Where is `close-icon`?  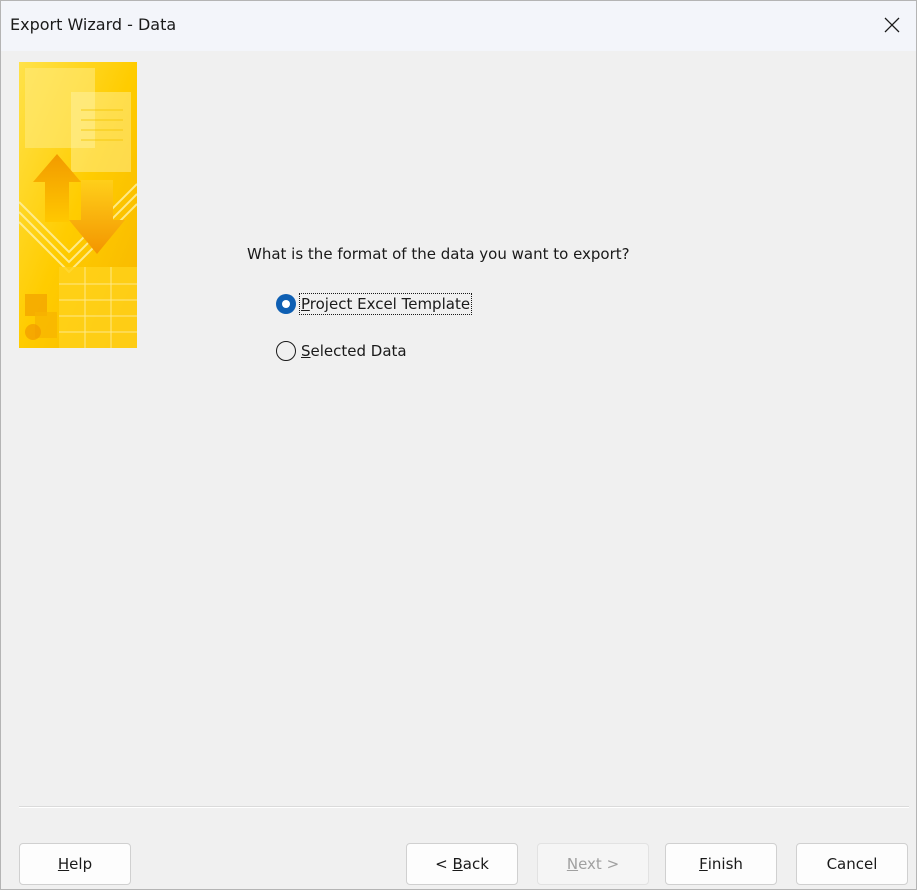
close-icon is located at coordinates (892, 25).